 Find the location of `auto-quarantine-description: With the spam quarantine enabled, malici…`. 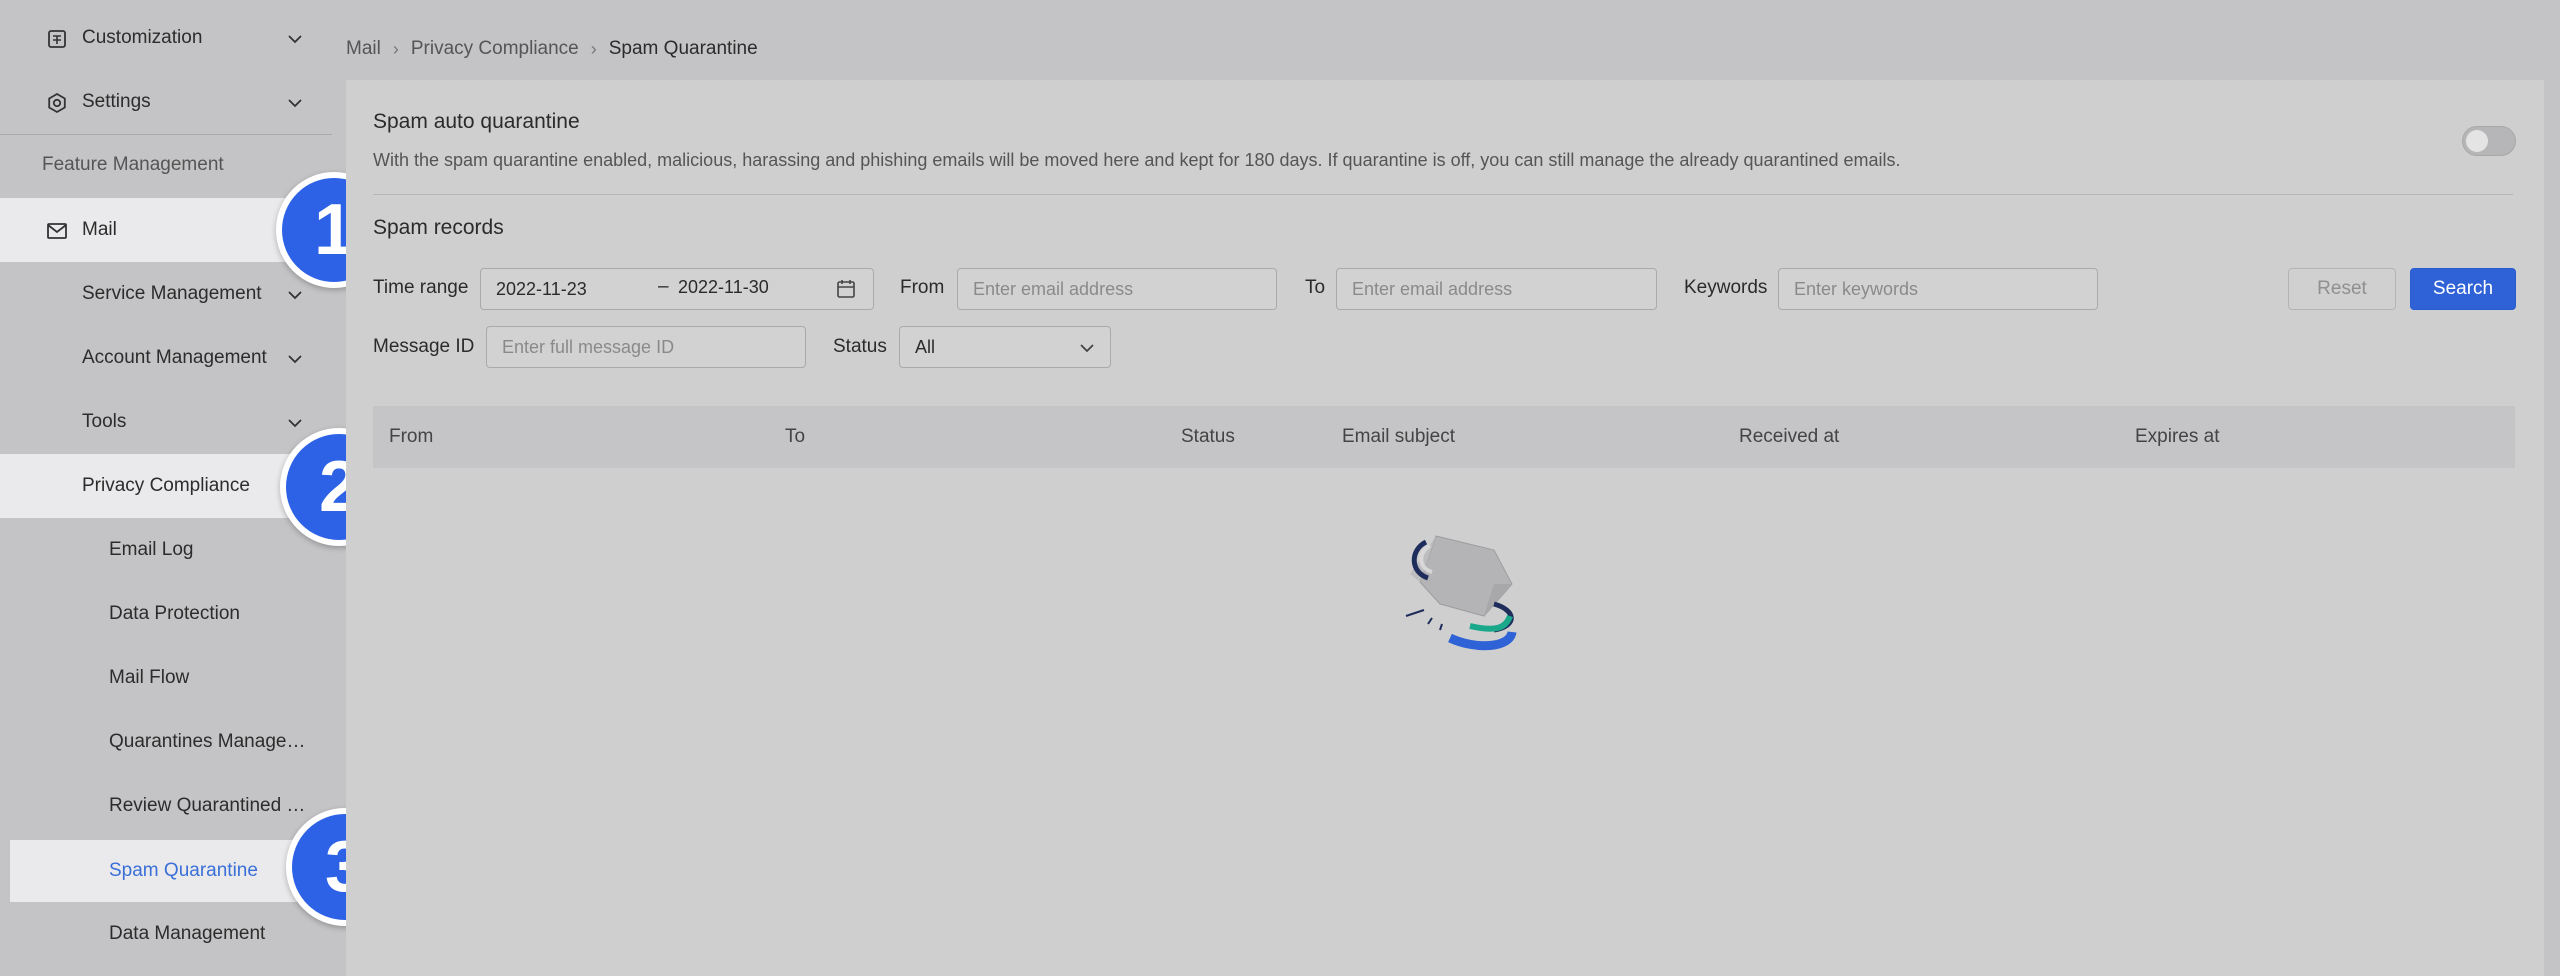

auto-quarantine-description: With the spam quarantine enabled, malici… is located at coordinates (1137, 160).